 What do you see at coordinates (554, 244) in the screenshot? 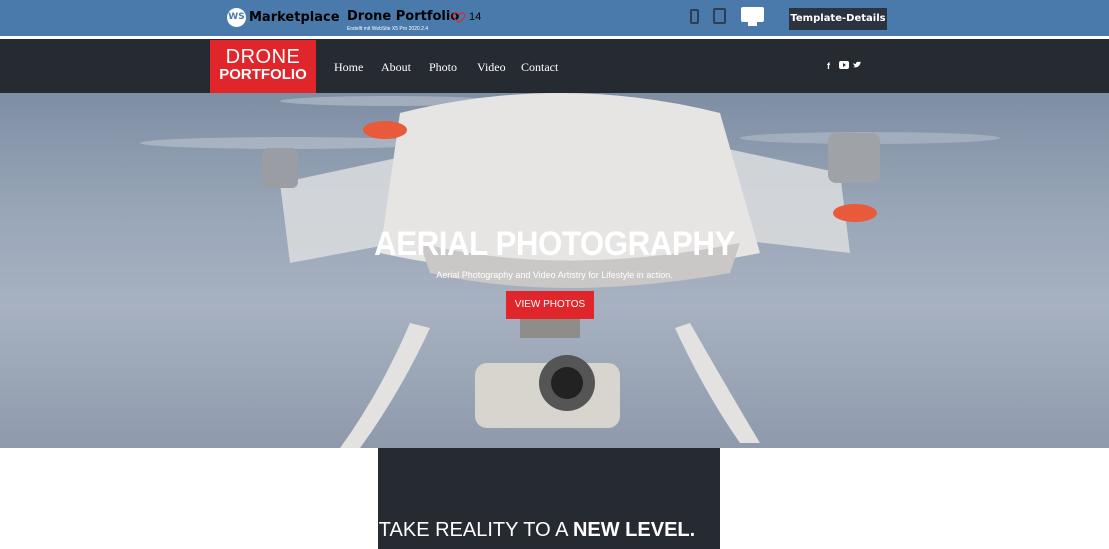
I see `hero-title: AERIAL PHOTOGRAPHY` at bounding box center [554, 244].